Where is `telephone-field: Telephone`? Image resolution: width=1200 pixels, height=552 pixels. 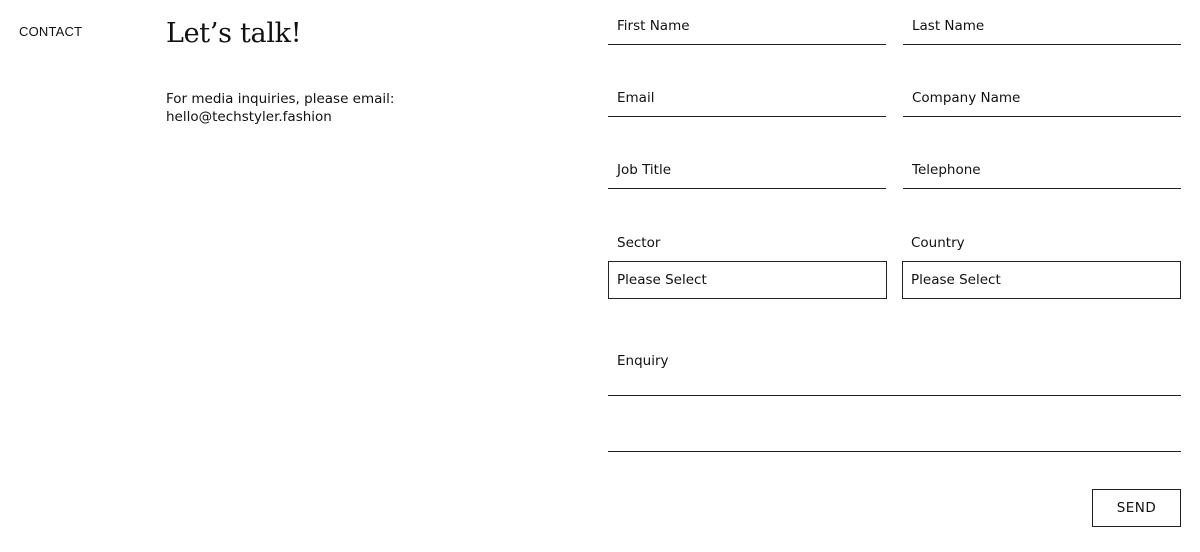 telephone-field: Telephone is located at coordinates (1042, 175).